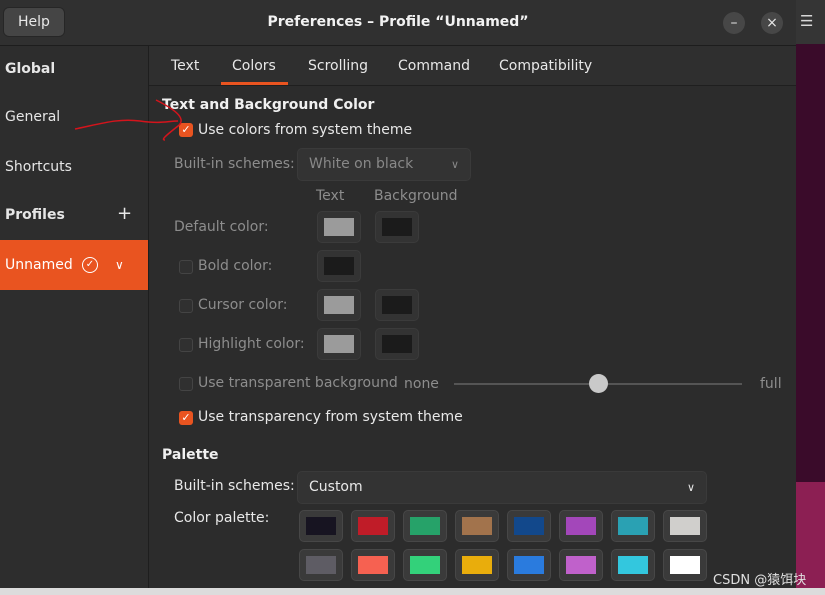  I want to click on bold-color-button, so click(339, 266).